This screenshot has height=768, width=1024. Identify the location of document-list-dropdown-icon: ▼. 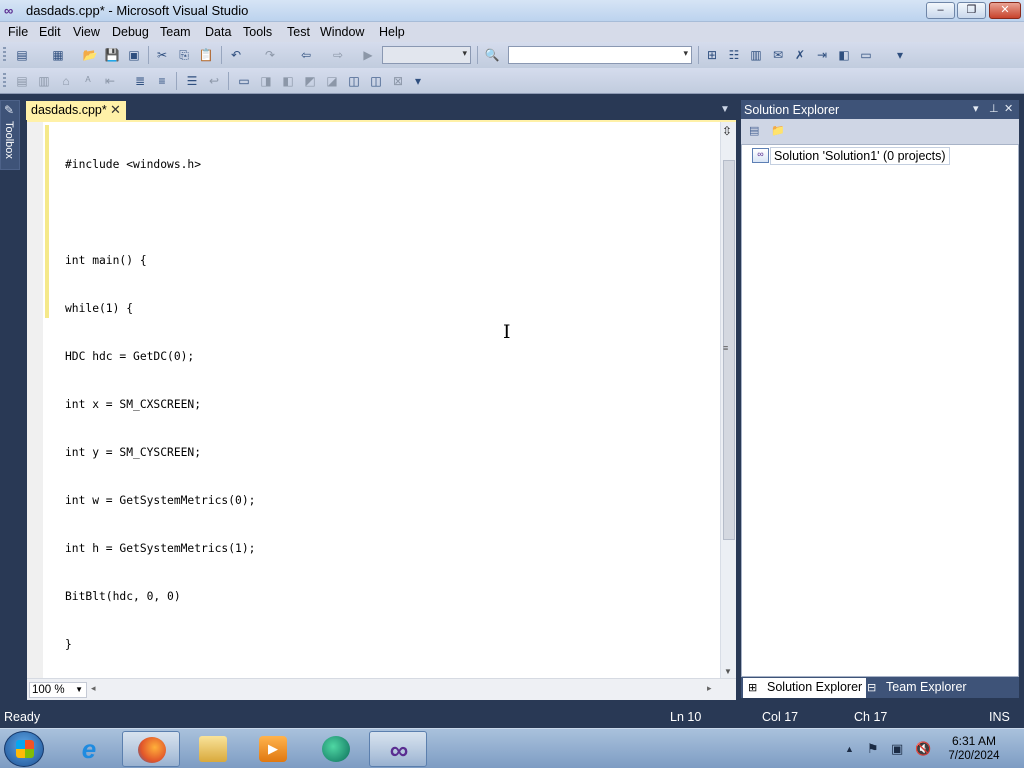
(725, 109).